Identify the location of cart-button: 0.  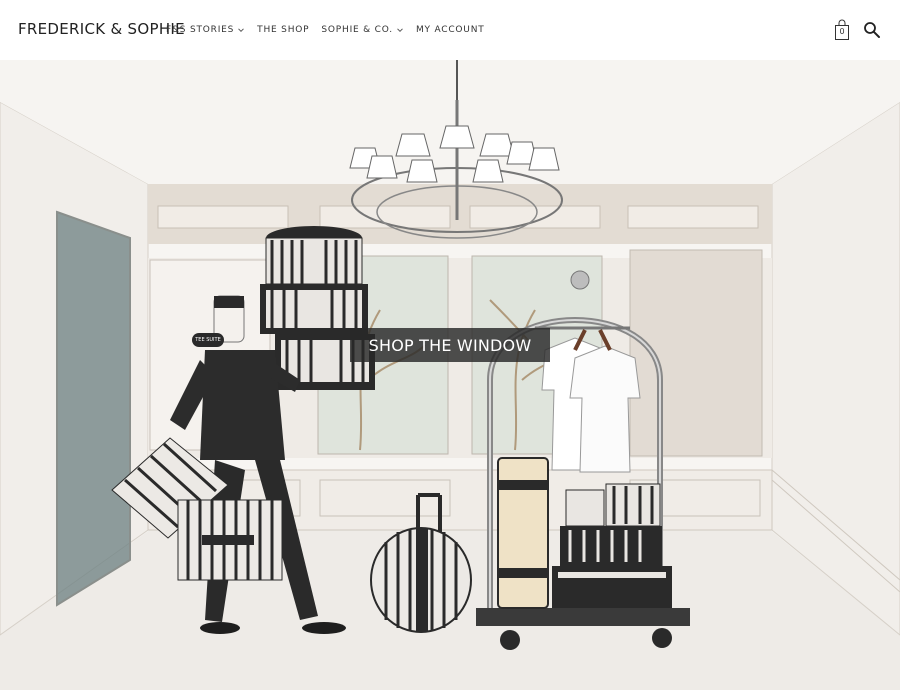
(842, 30).